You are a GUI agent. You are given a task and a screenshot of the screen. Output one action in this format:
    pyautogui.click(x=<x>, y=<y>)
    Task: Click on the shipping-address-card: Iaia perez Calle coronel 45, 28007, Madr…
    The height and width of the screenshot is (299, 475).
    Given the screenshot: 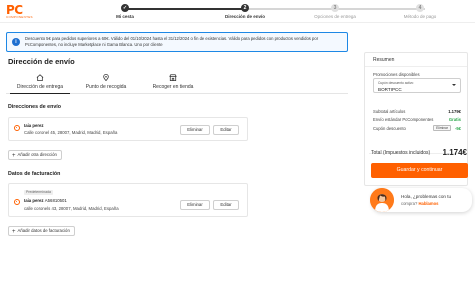 What is the action you would take?
    pyautogui.click(x=128, y=129)
    